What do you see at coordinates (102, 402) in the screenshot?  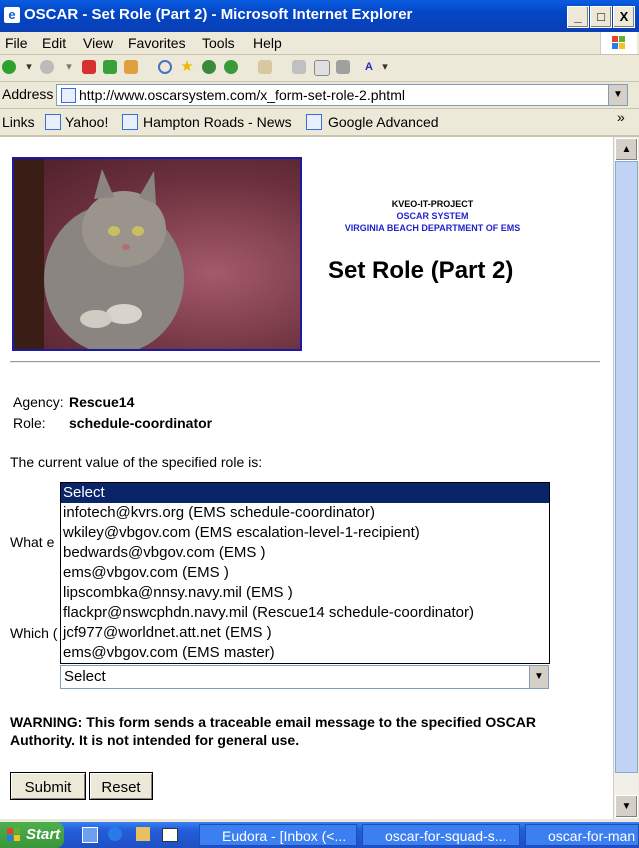 I see `agency-value: Rescue14` at bounding box center [102, 402].